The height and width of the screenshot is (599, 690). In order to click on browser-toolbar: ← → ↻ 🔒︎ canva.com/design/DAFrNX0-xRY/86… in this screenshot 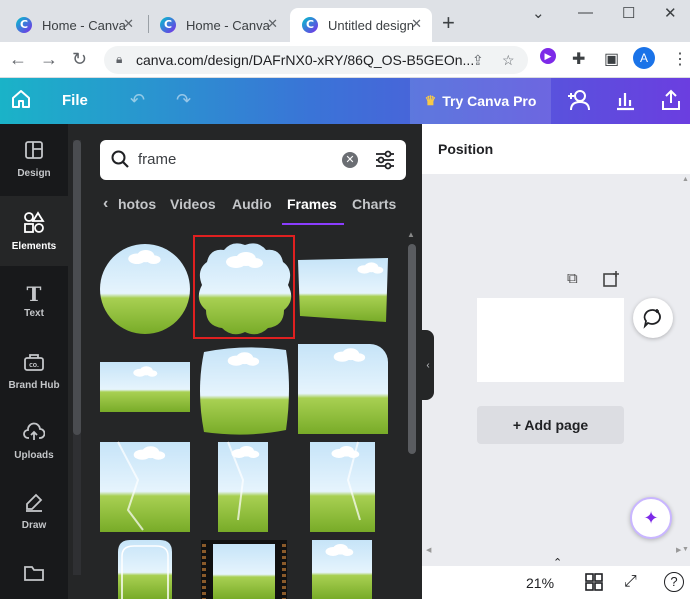, I will do `click(345, 60)`.